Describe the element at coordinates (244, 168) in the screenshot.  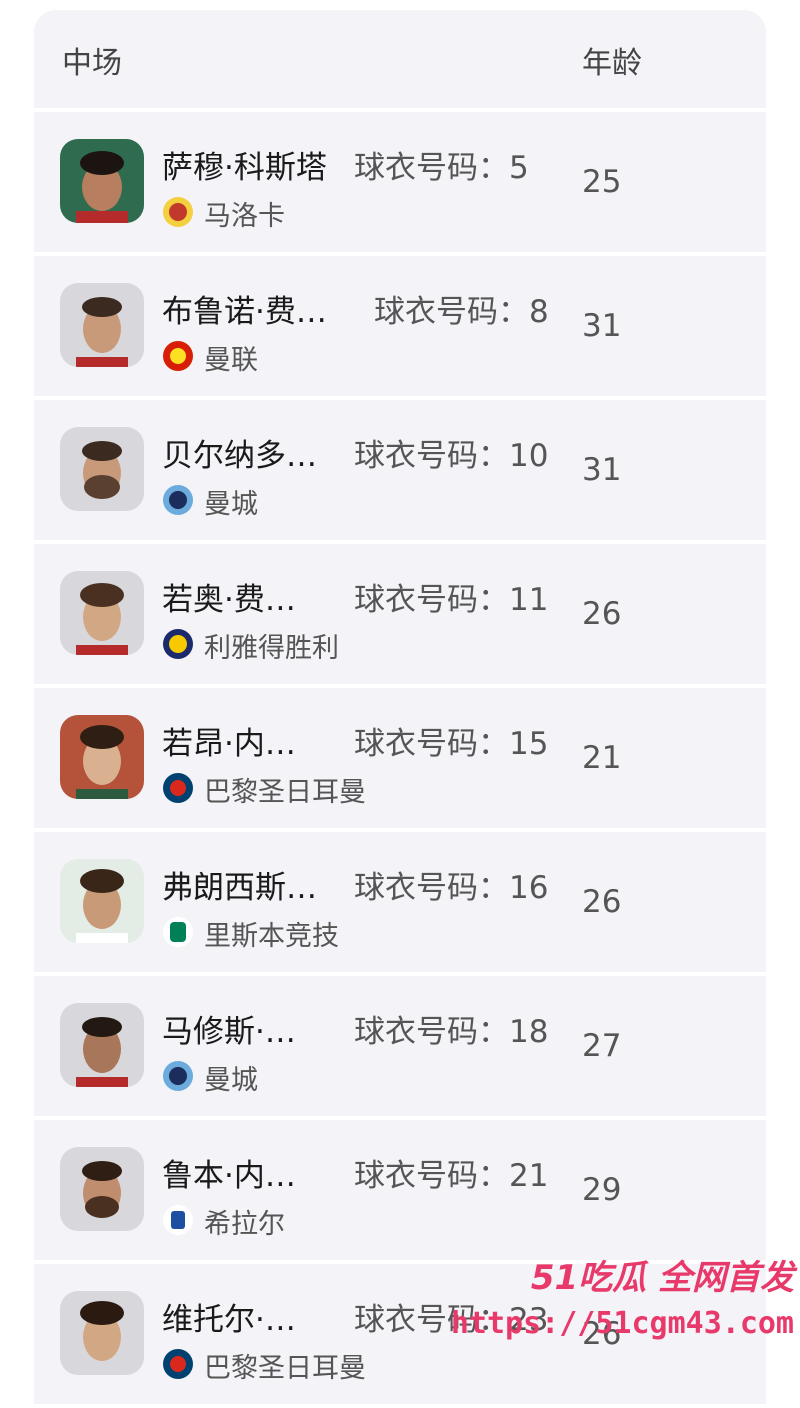
I see `player-name: 萨穆·科斯塔` at that location.